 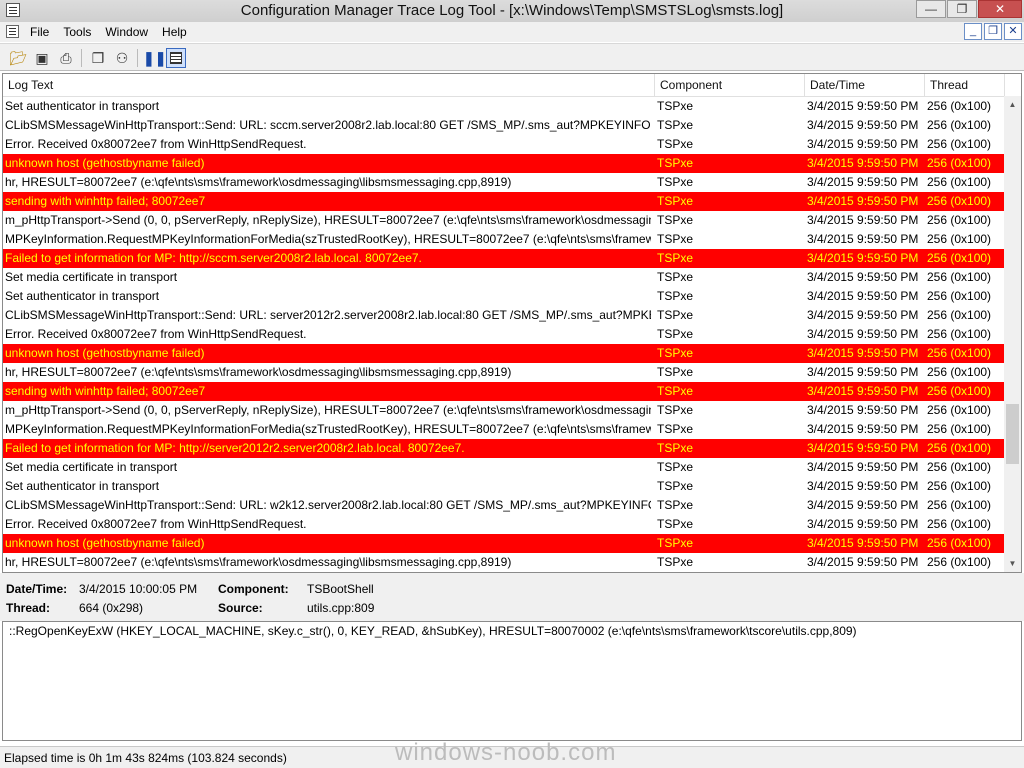 What do you see at coordinates (105, 163) in the screenshot?
I see `log-text-cell: unknown host (gethostbyname failed)` at bounding box center [105, 163].